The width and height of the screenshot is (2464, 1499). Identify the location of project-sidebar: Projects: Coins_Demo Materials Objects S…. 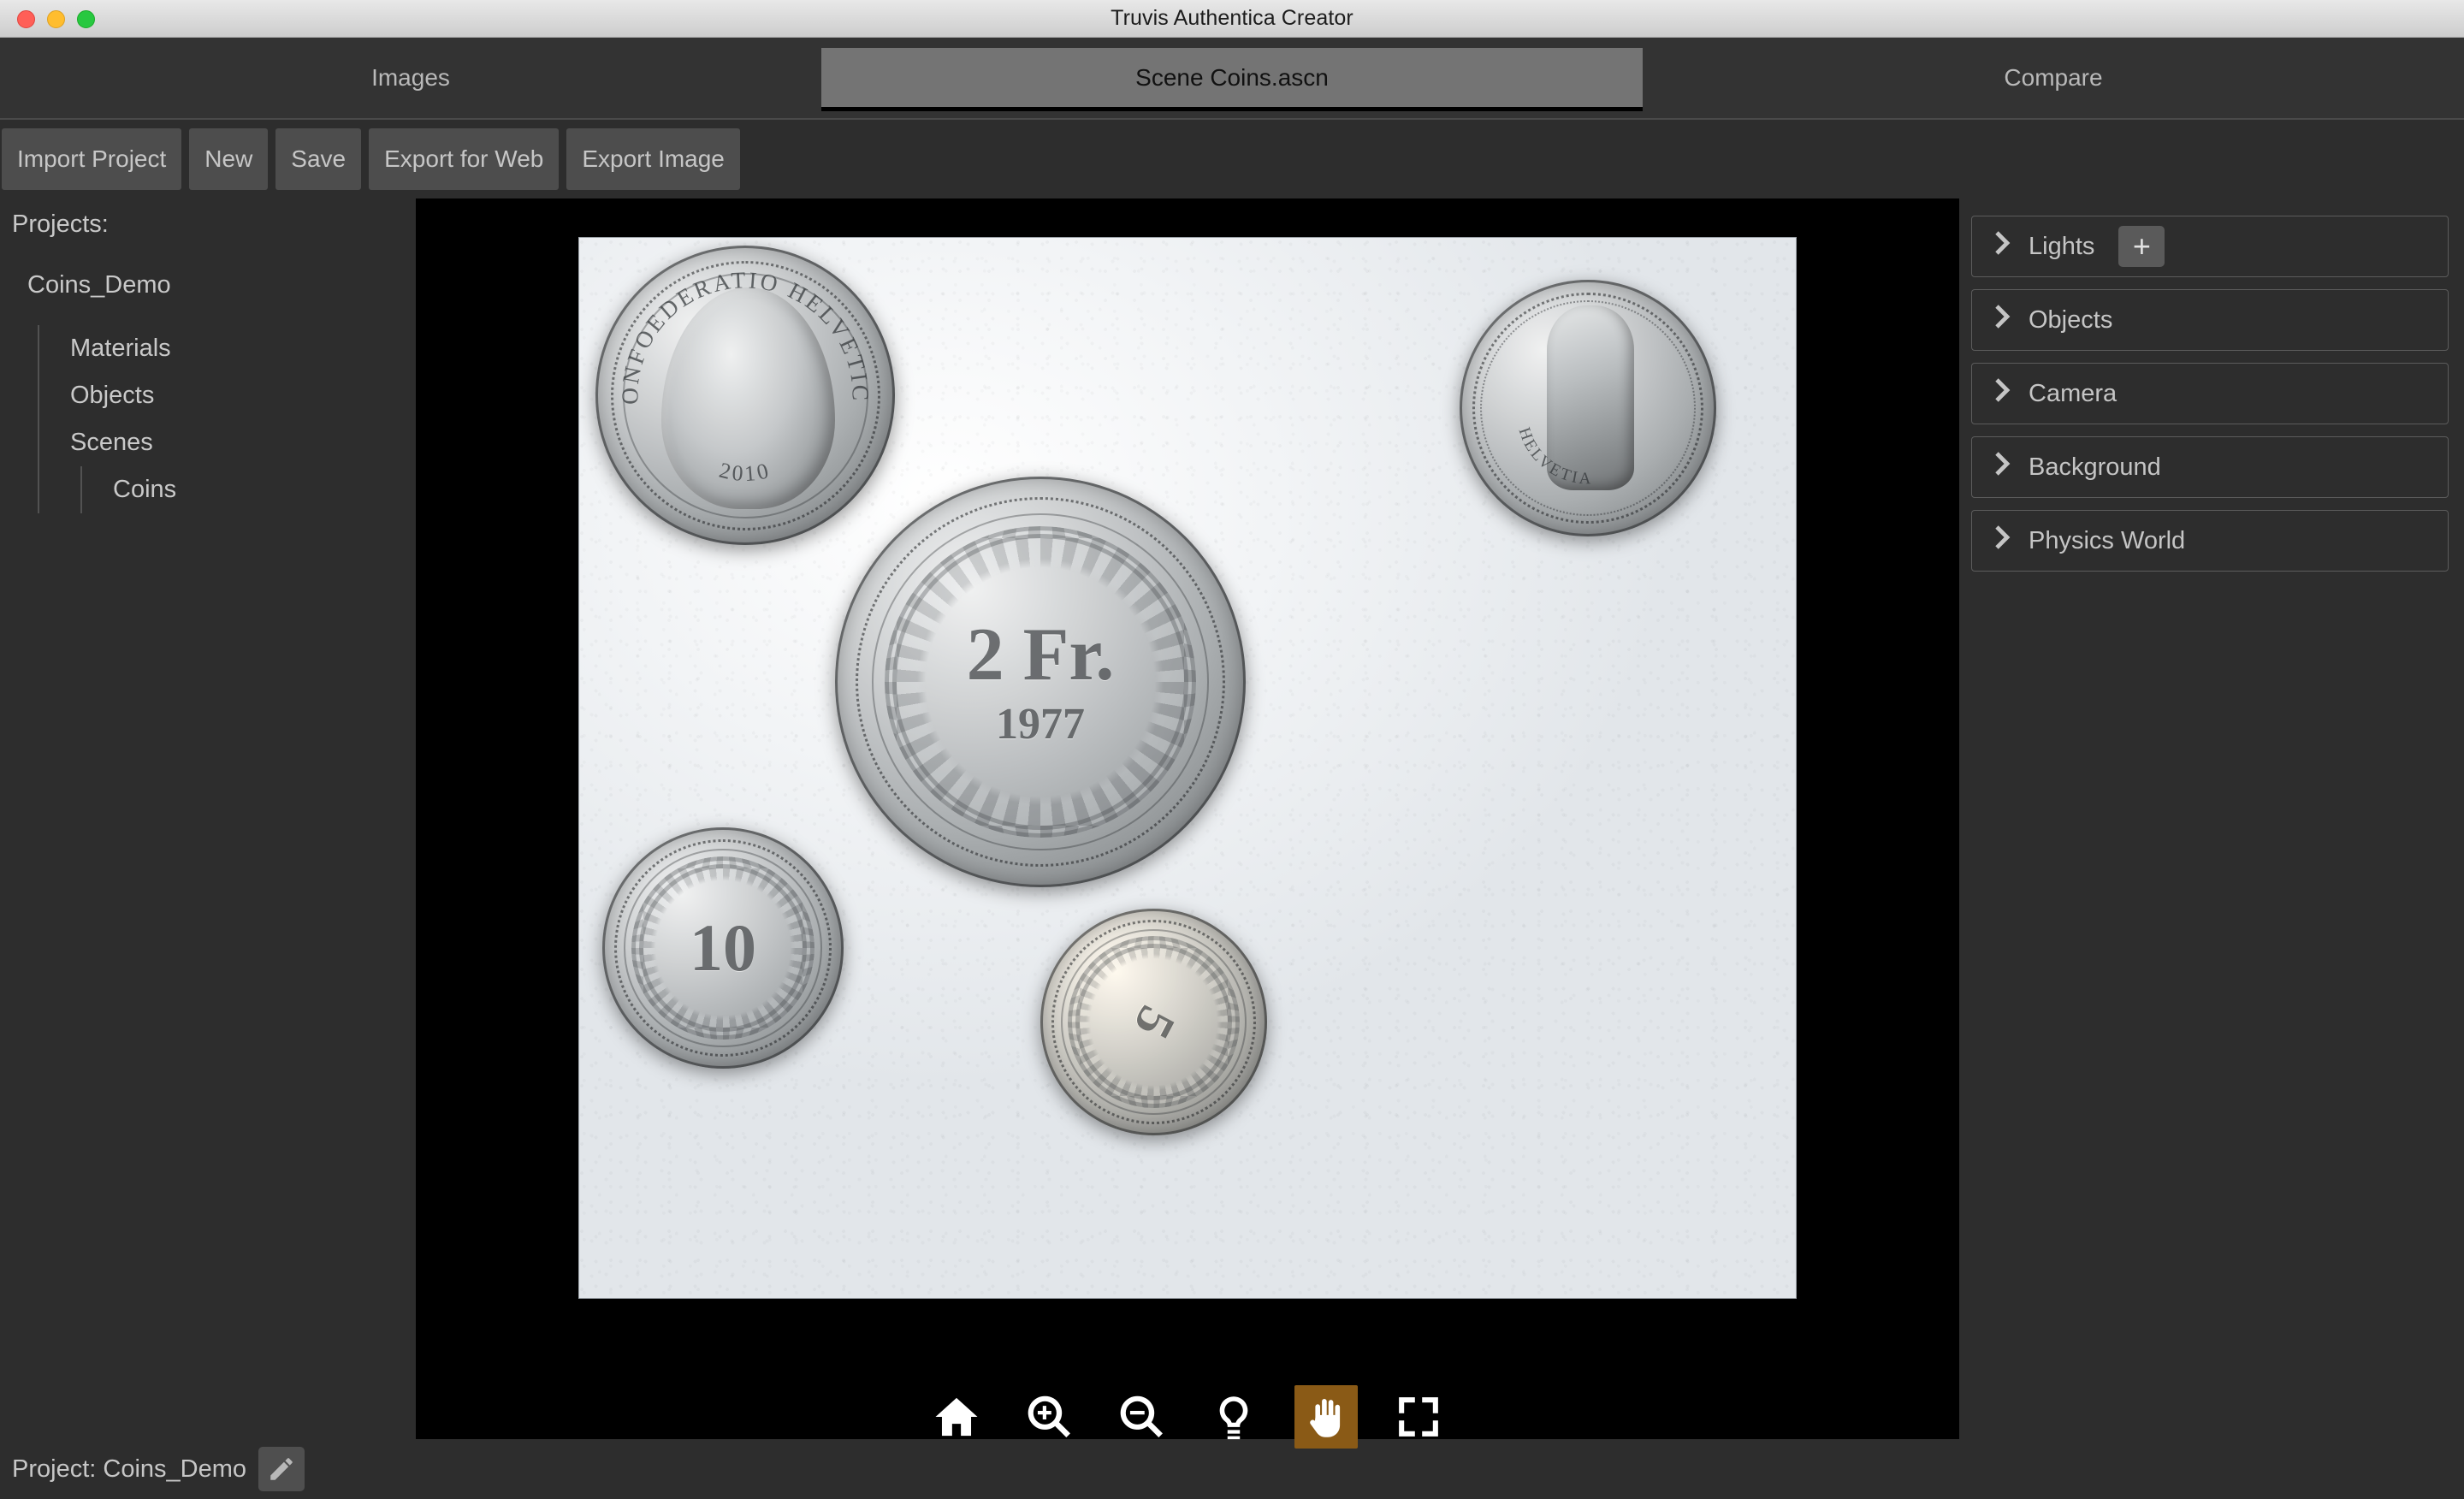
(208, 818).